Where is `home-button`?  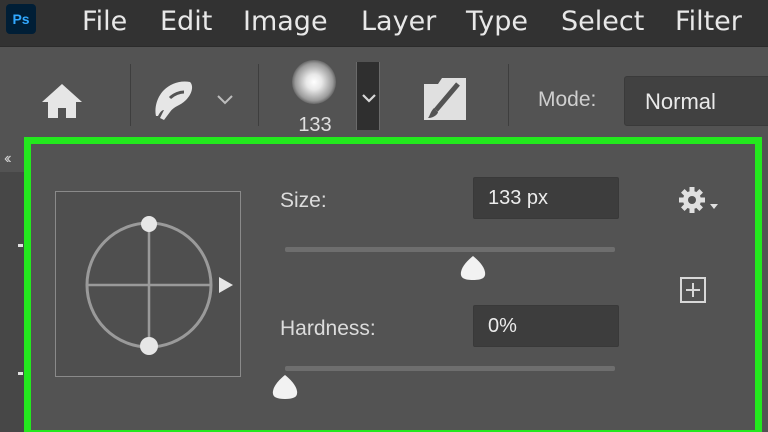 home-button is located at coordinates (62, 100).